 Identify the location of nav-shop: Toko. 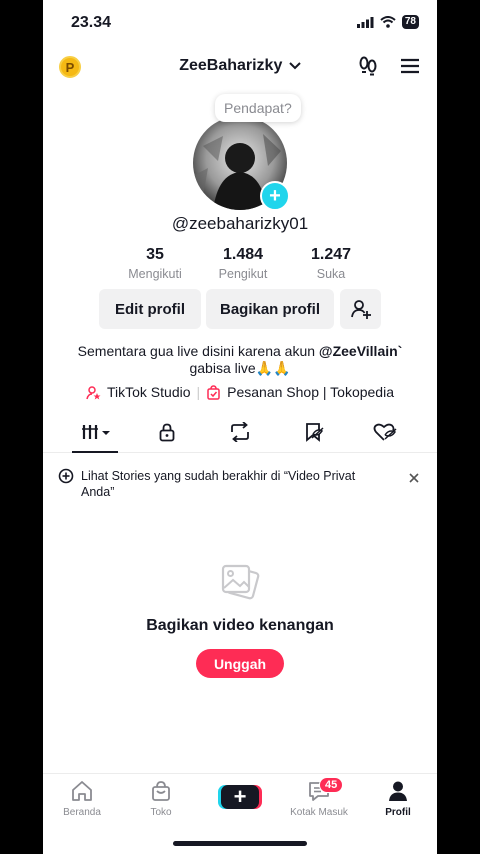
(161, 799).